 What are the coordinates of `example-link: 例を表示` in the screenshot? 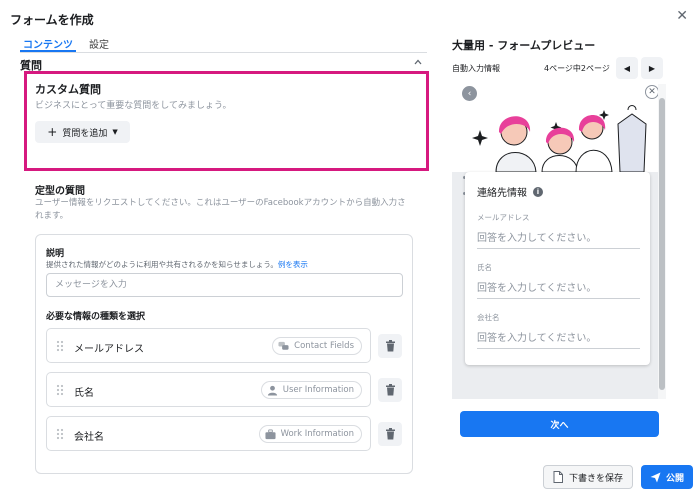 It's located at (293, 264).